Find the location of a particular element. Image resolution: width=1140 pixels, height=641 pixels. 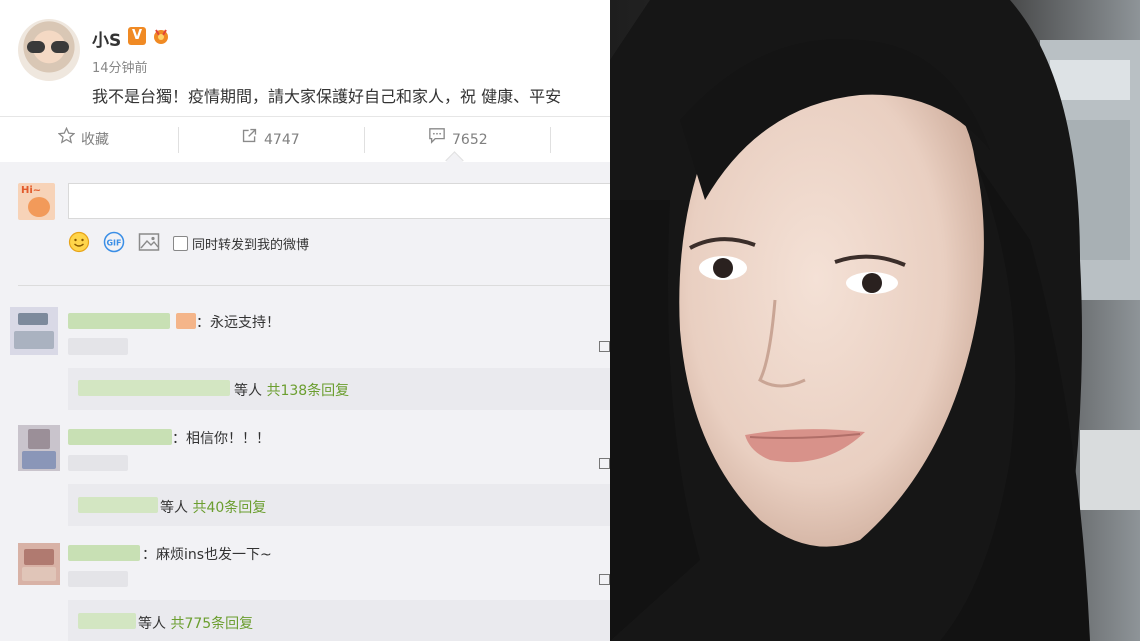

reply-summary: 等人 共775条回复 is located at coordinates (339, 620).